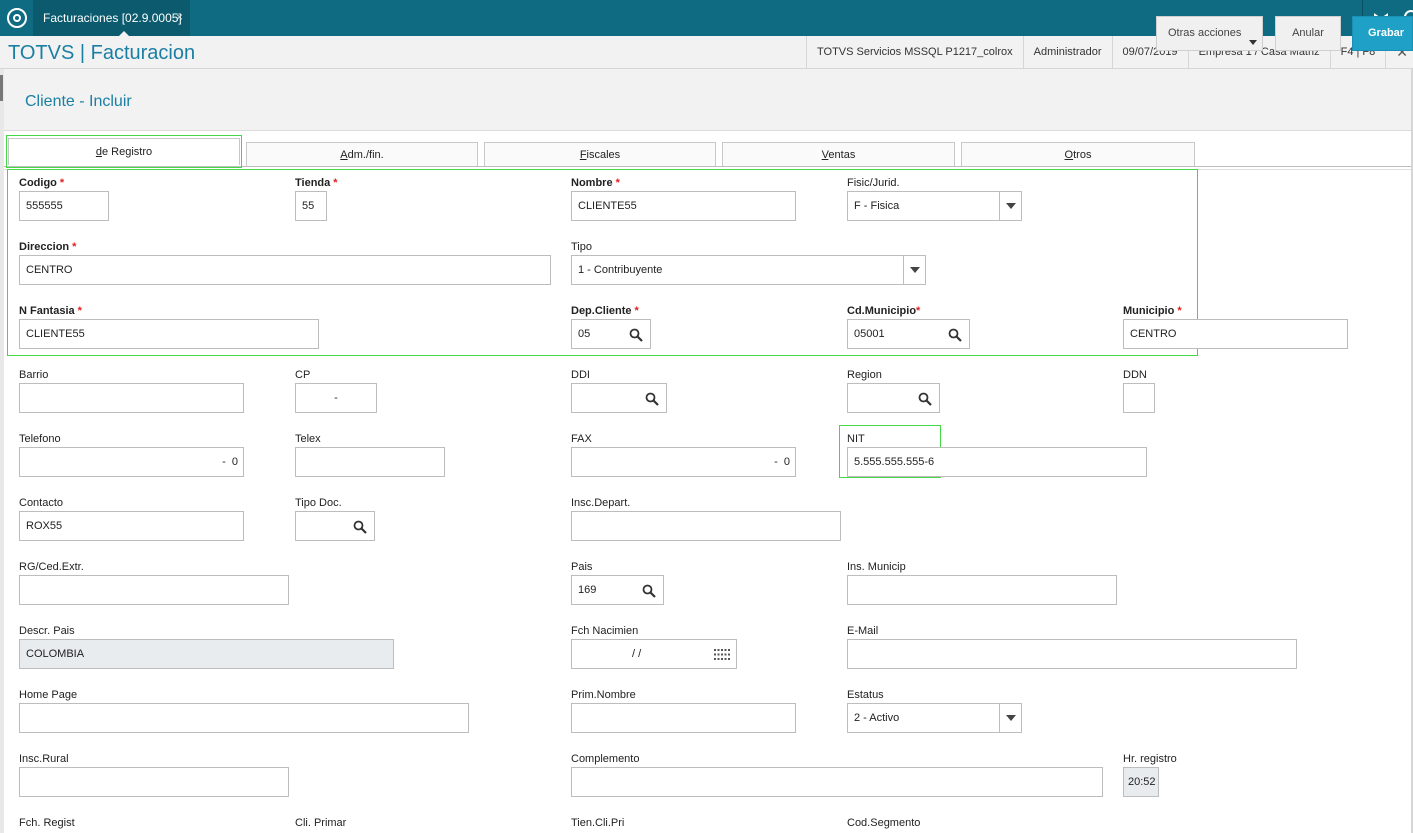  I want to click on codigo-label: Codigo *, so click(42, 183).